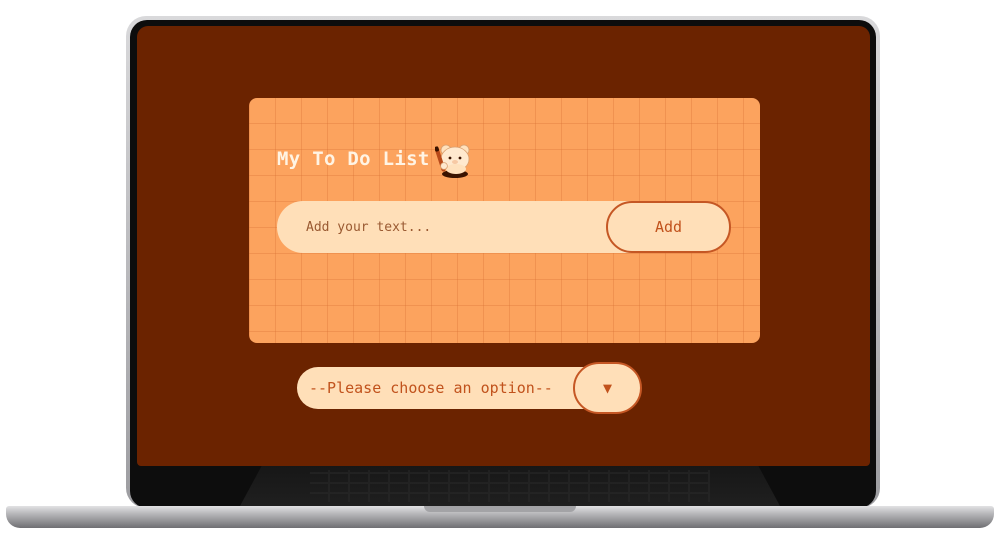 This screenshot has width=1000, height=539. What do you see at coordinates (668, 227) in the screenshot?
I see `add-button: Add` at bounding box center [668, 227].